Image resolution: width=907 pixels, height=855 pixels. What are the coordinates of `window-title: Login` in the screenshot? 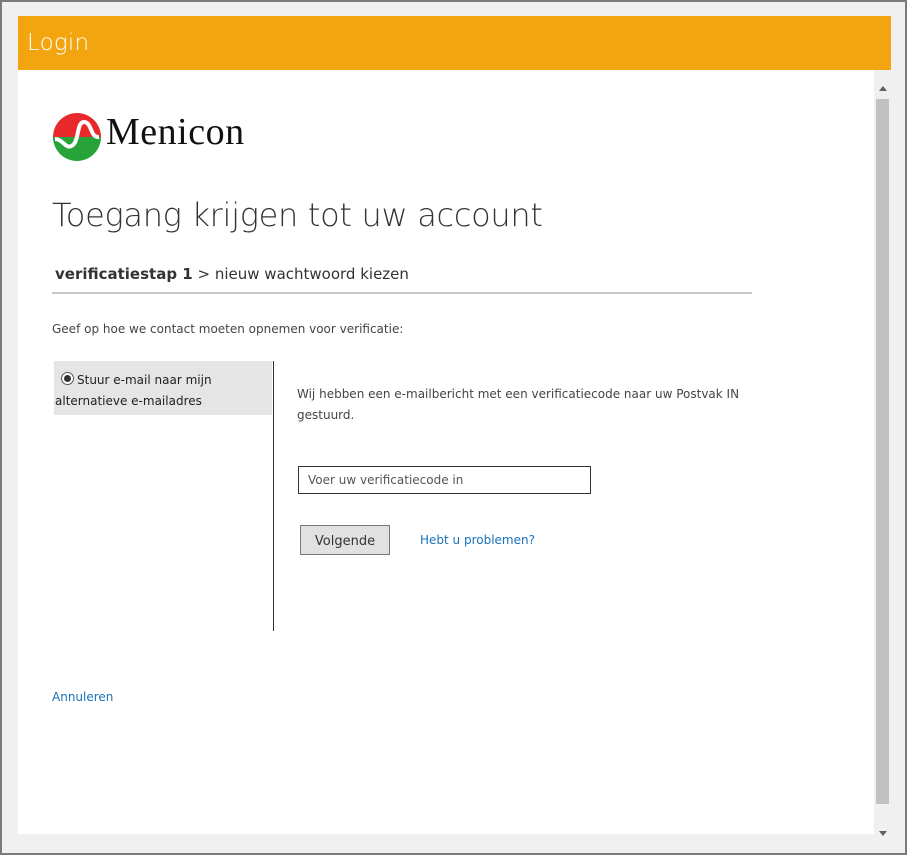 It's located at (58, 43).